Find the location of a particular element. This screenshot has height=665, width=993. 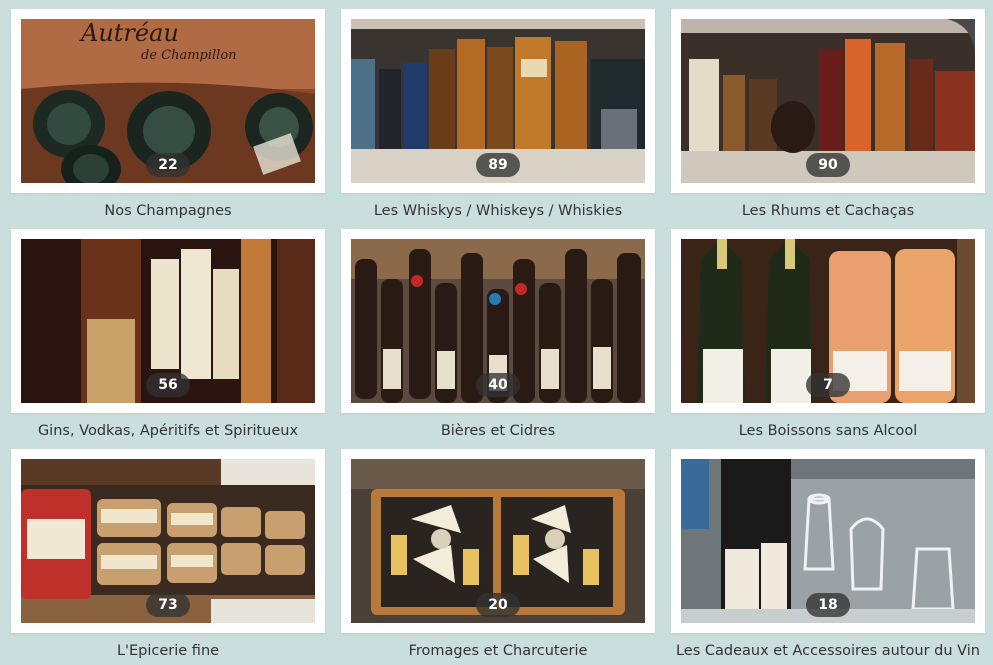

category-image-frame: 7 is located at coordinates (828, 321).